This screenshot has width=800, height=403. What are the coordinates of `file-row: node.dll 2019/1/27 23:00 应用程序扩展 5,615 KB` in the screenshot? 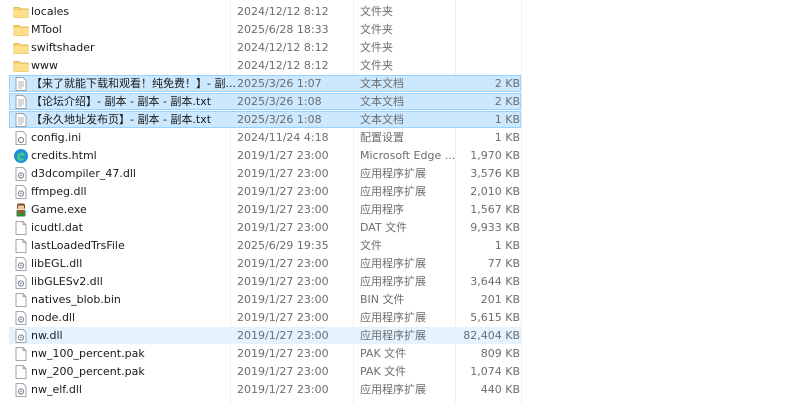 It's located at (265, 317).